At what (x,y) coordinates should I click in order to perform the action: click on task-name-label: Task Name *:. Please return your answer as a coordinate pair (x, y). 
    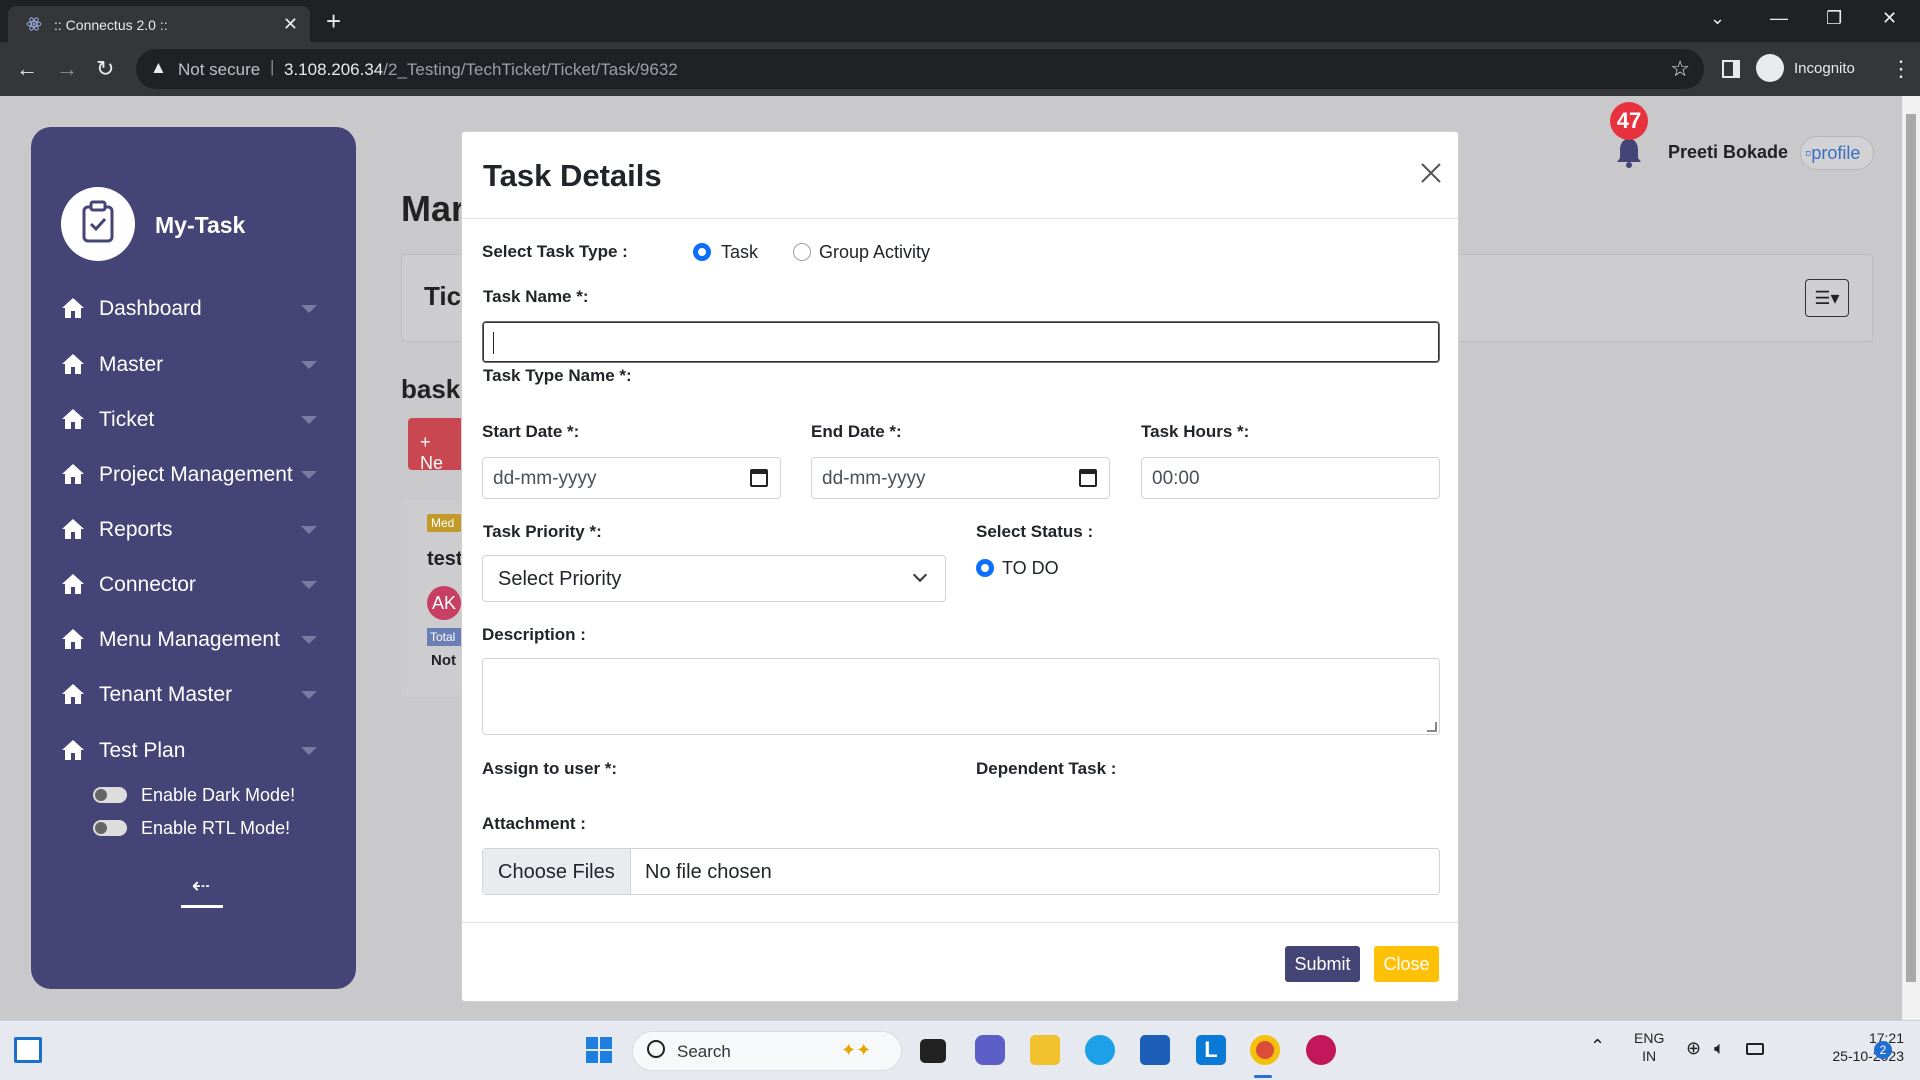
    Looking at the image, I should click on (536, 296).